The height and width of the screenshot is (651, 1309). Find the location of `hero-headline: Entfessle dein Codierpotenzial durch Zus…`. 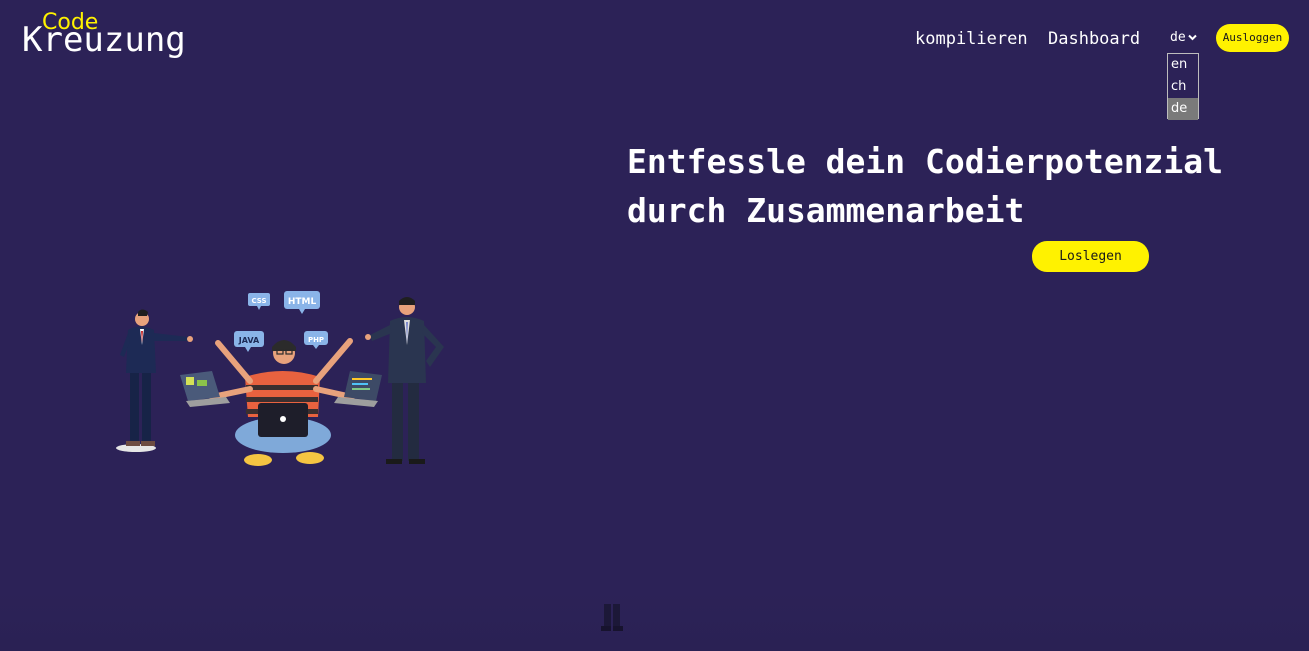

hero-headline: Entfessle dein Codierpotenzial durch Zus… is located at coordinates (925, 186).